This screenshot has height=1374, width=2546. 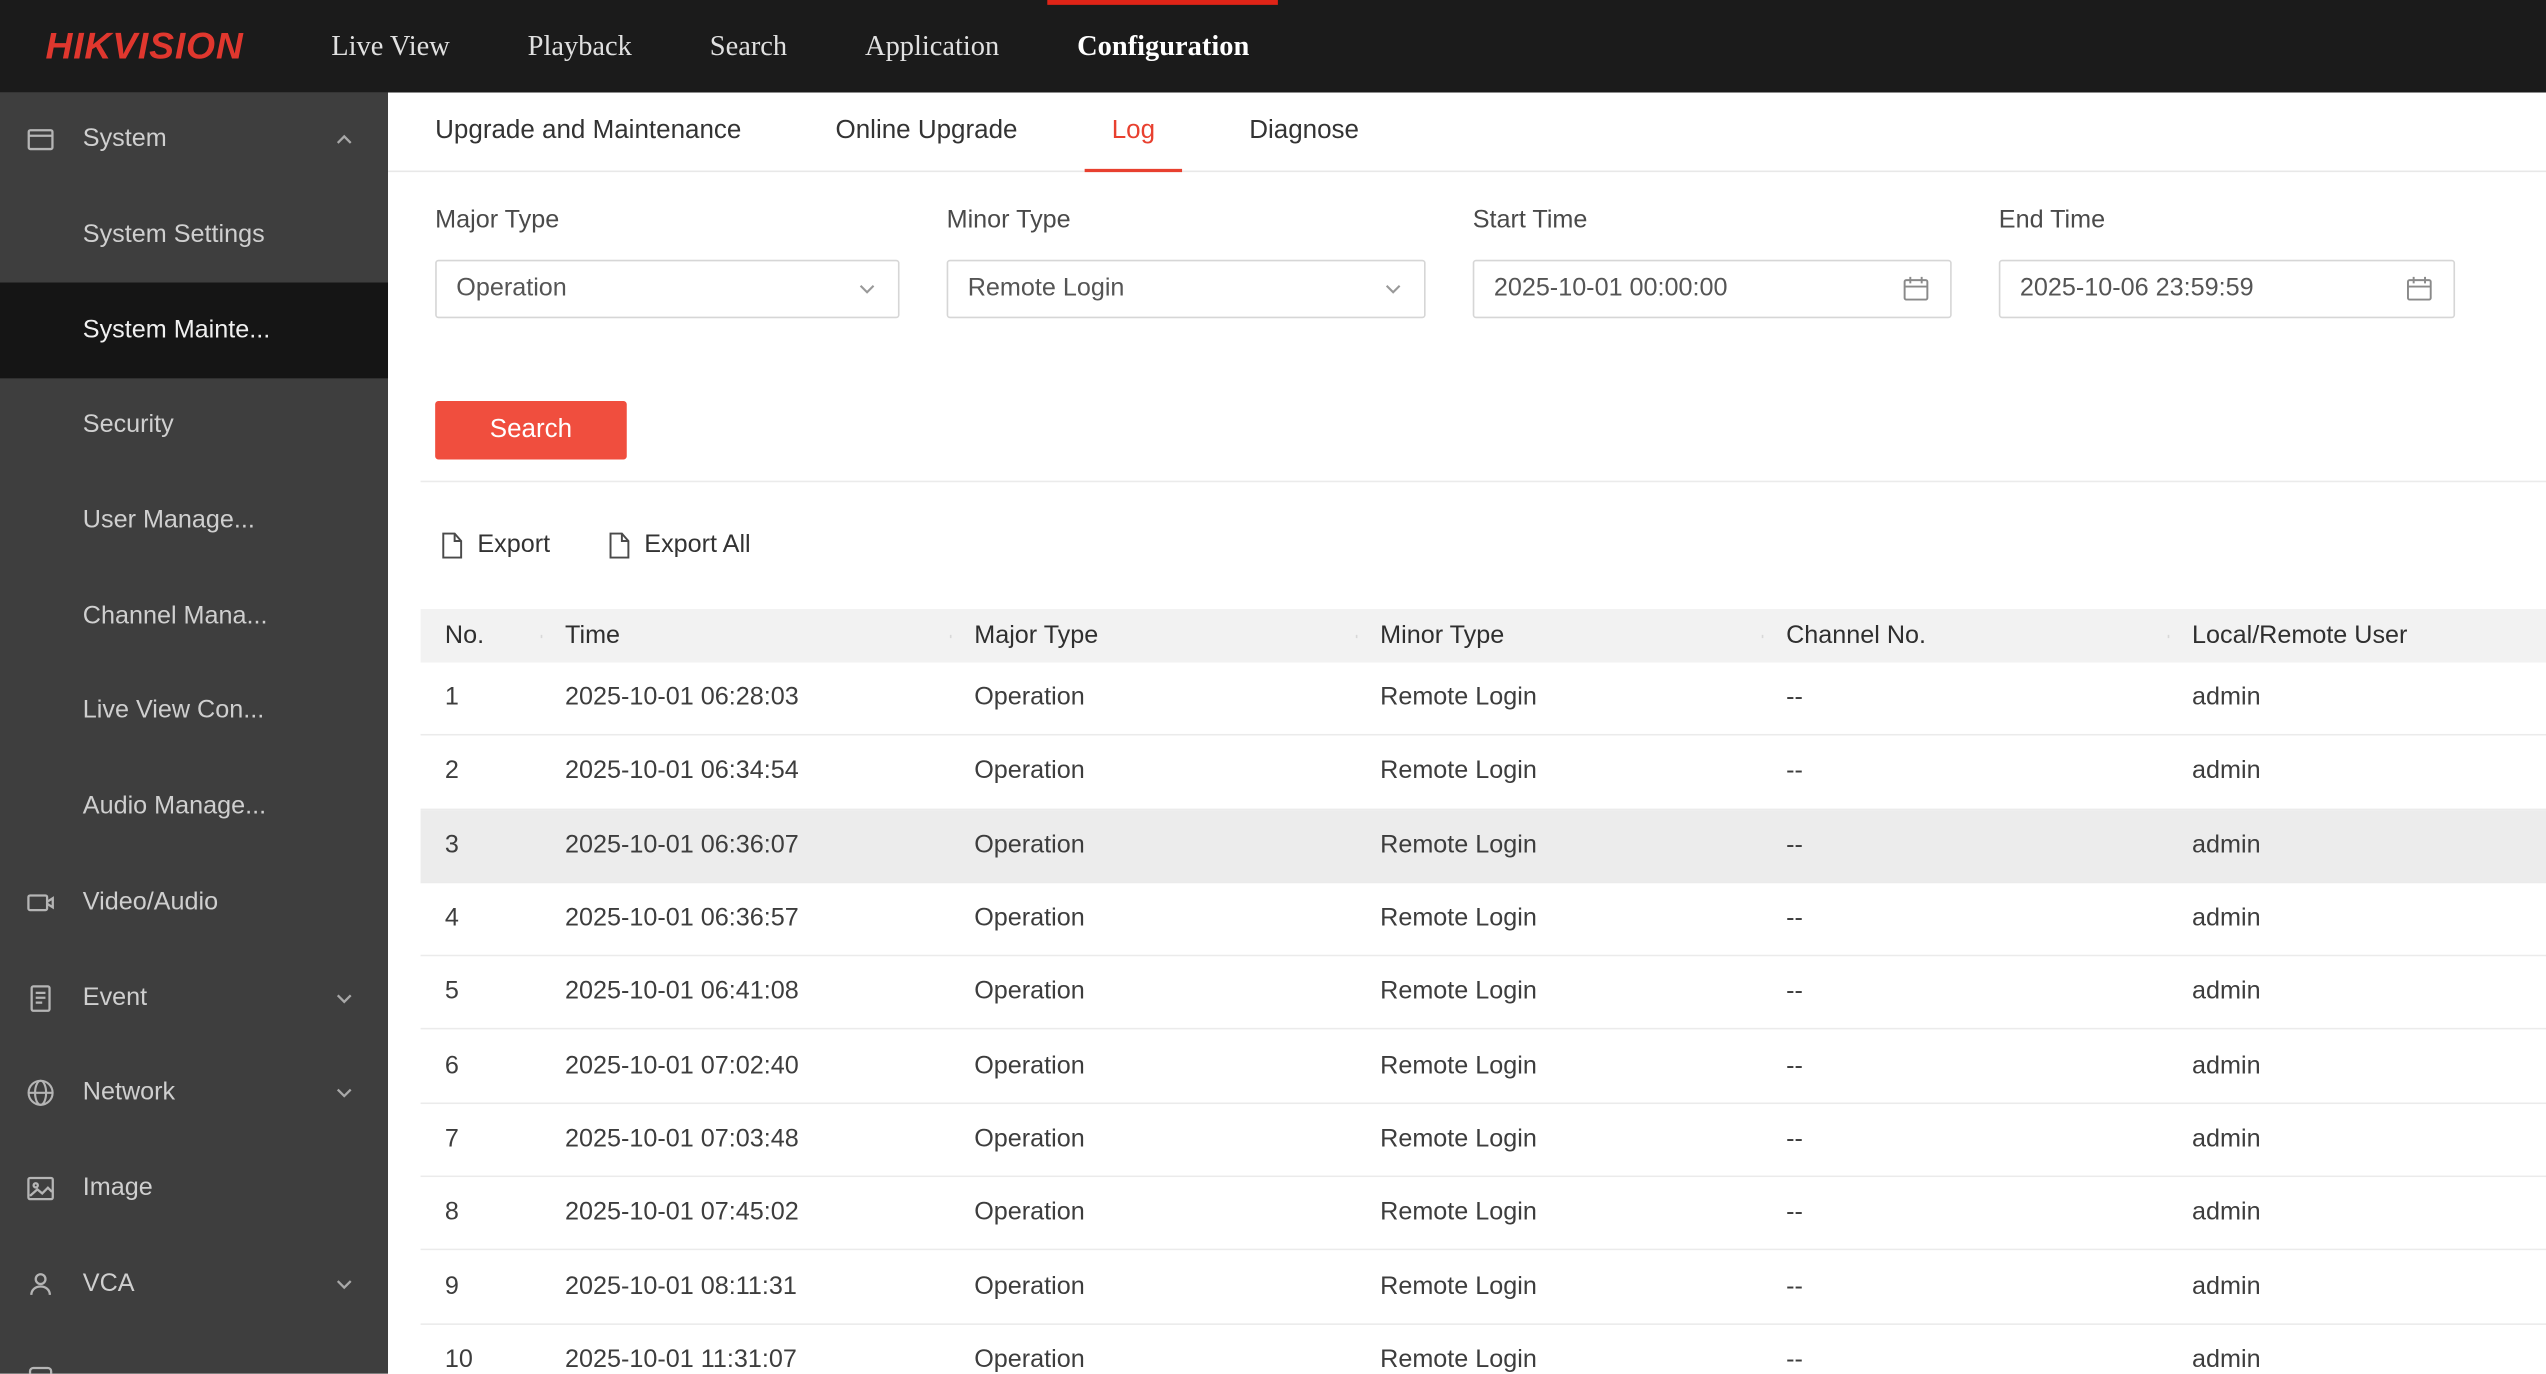 I want to click on cell: 2025-10-01 08:11:31, so click(x=681, y=1286).